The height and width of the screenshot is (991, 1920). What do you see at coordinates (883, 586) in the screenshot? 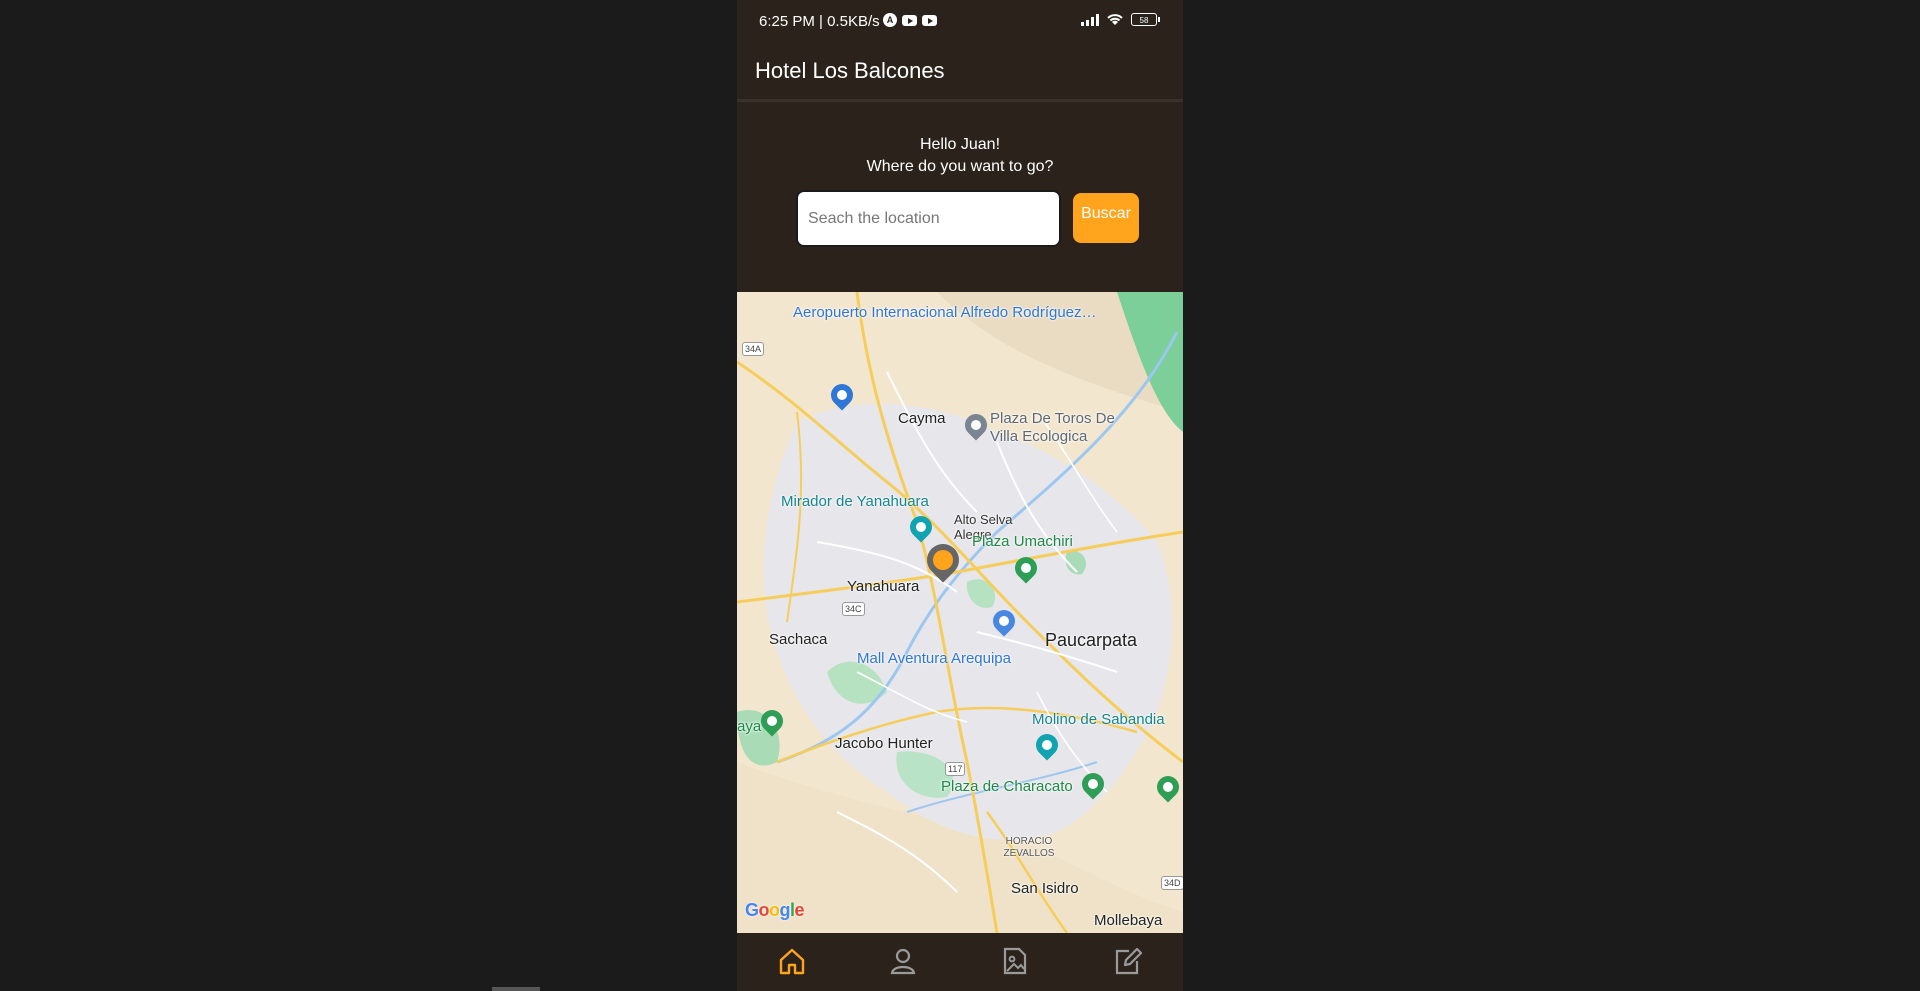
I see `map-label-yanahuara: Yanahuara` at bounding box center [883, 586].